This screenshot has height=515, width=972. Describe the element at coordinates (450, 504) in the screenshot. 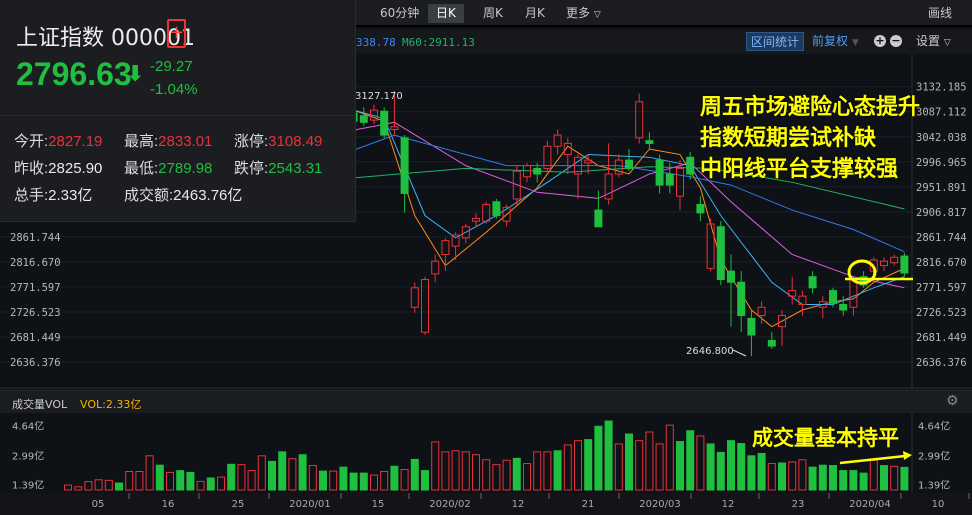

I see `x-tick-label: 2020/02` at that location.